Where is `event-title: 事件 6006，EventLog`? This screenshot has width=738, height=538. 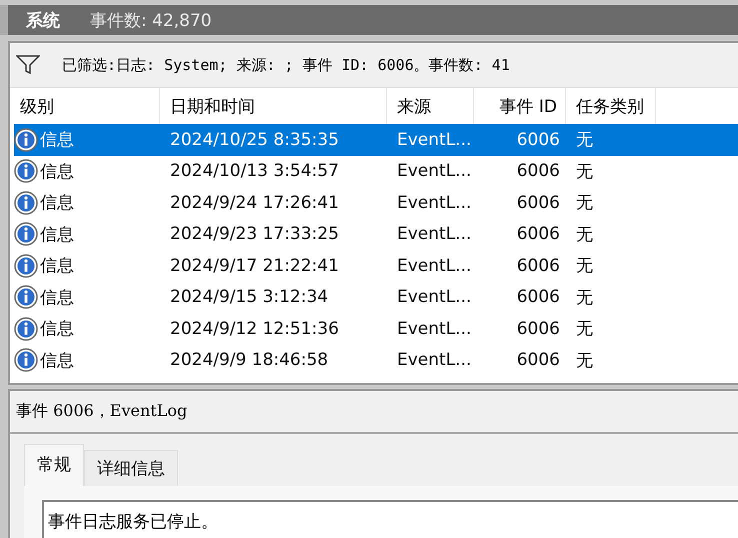 event-title: 事件 6006，EventLog is located at coordinates (374, 412).